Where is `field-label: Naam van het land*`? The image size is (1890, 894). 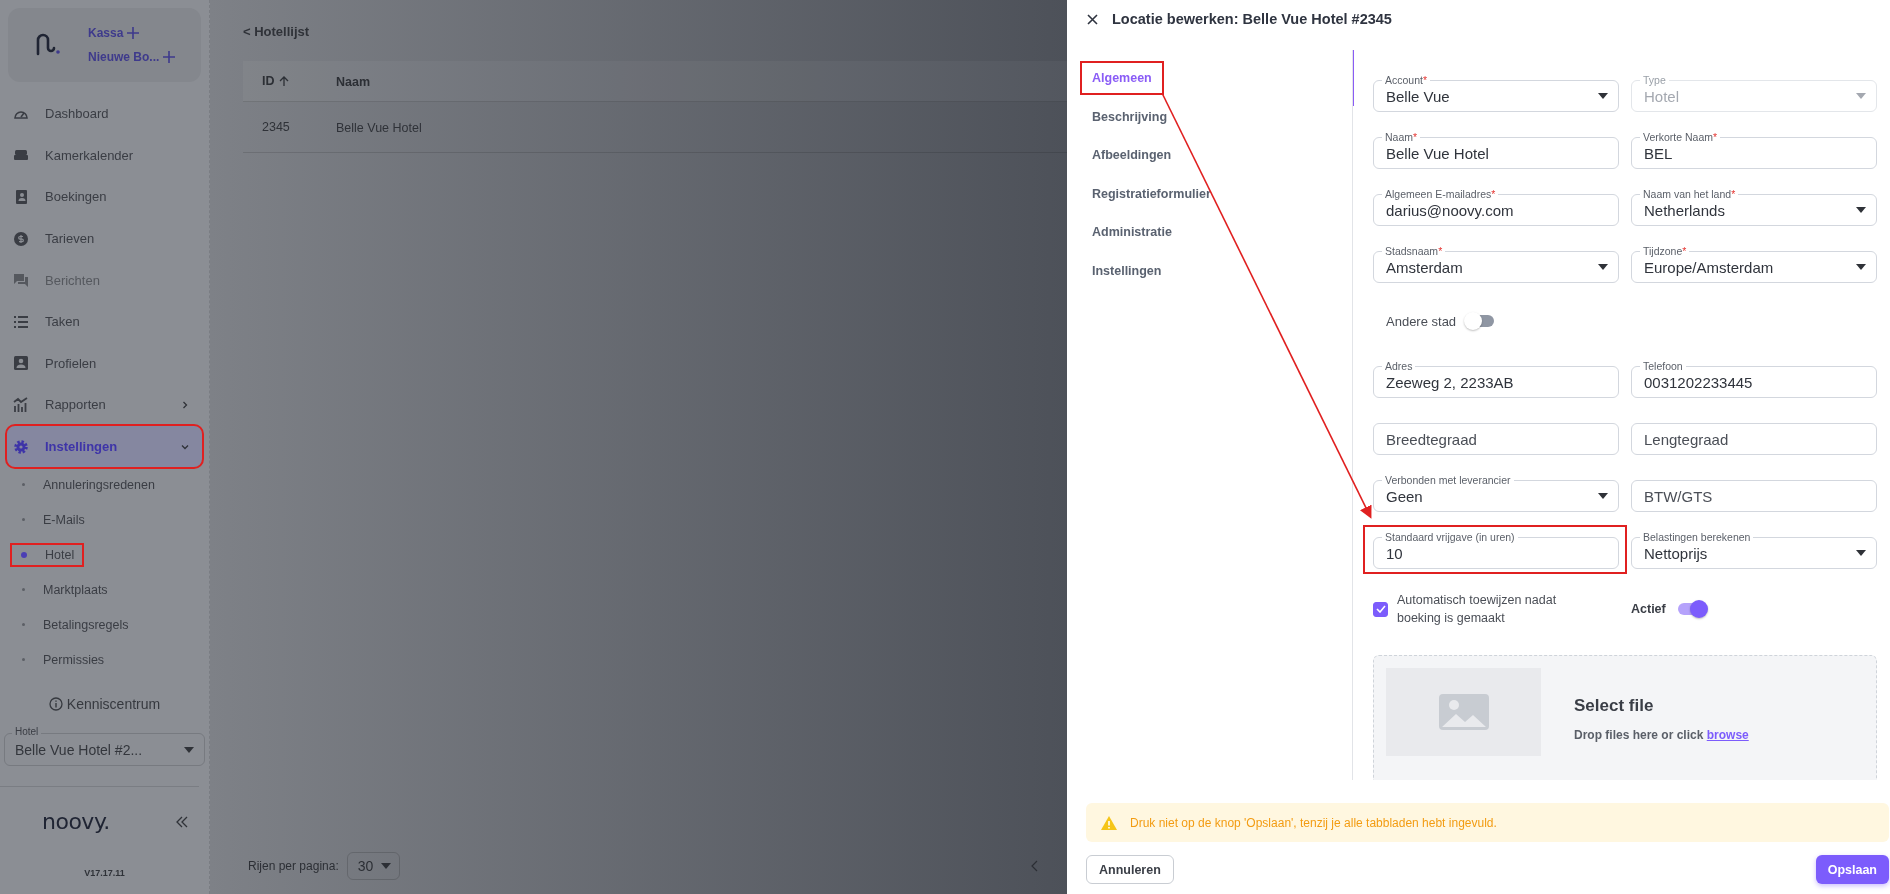 field-label: Naam van het land* is located at coordinates (1689, 194).